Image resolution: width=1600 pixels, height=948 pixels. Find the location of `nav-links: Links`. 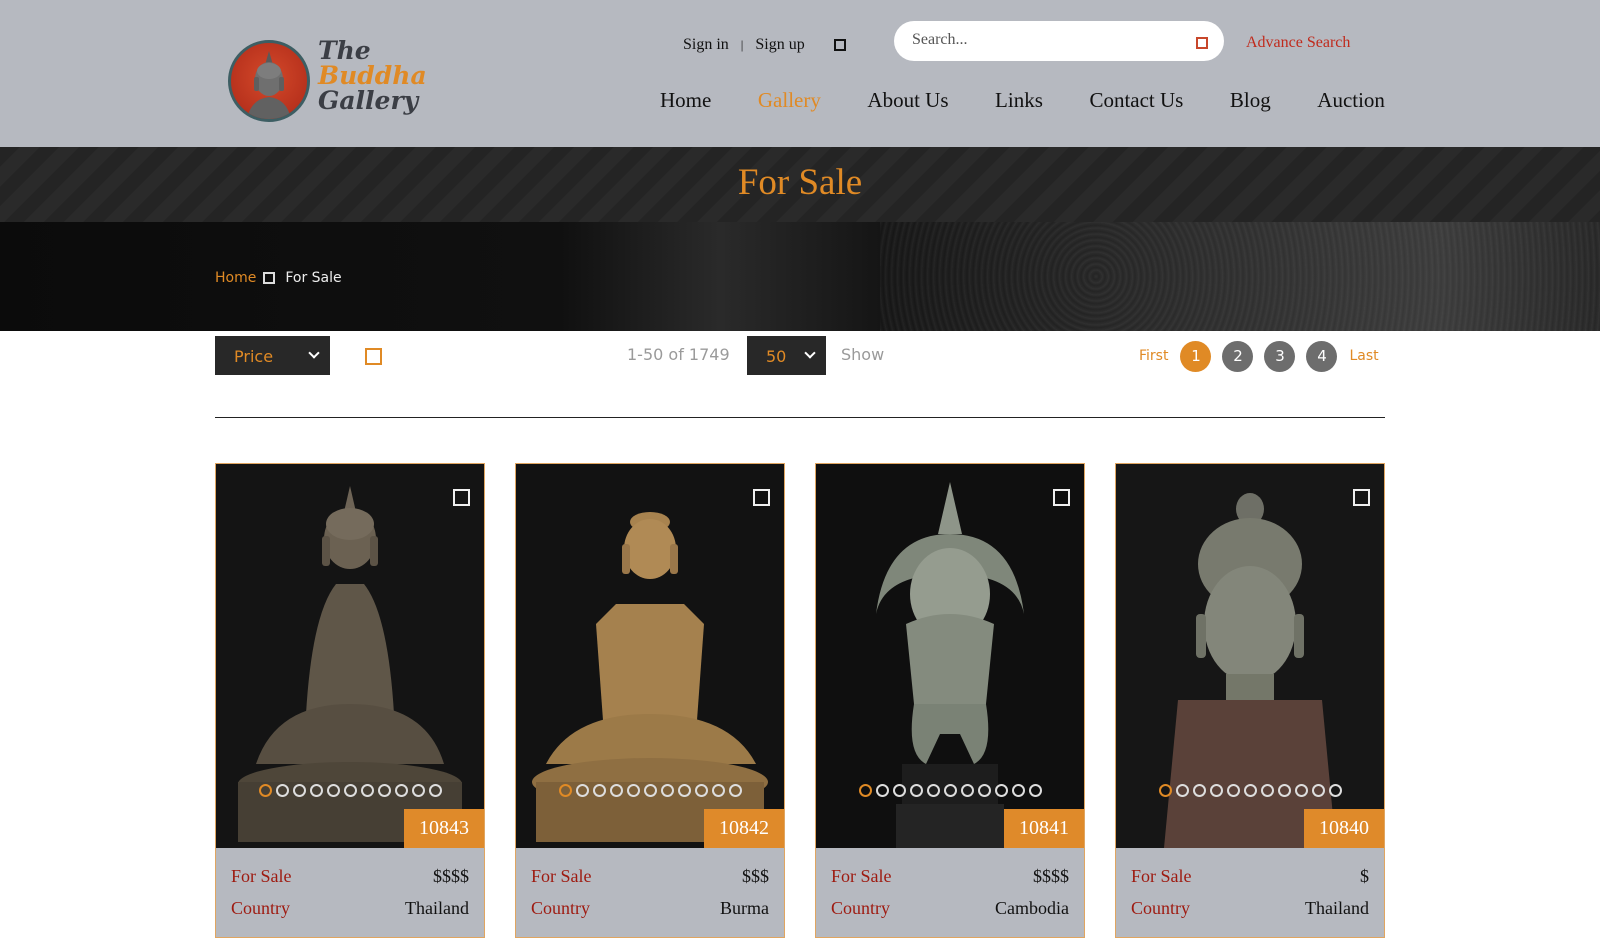

nav-links: Links is located at coordinates (1019, 100).